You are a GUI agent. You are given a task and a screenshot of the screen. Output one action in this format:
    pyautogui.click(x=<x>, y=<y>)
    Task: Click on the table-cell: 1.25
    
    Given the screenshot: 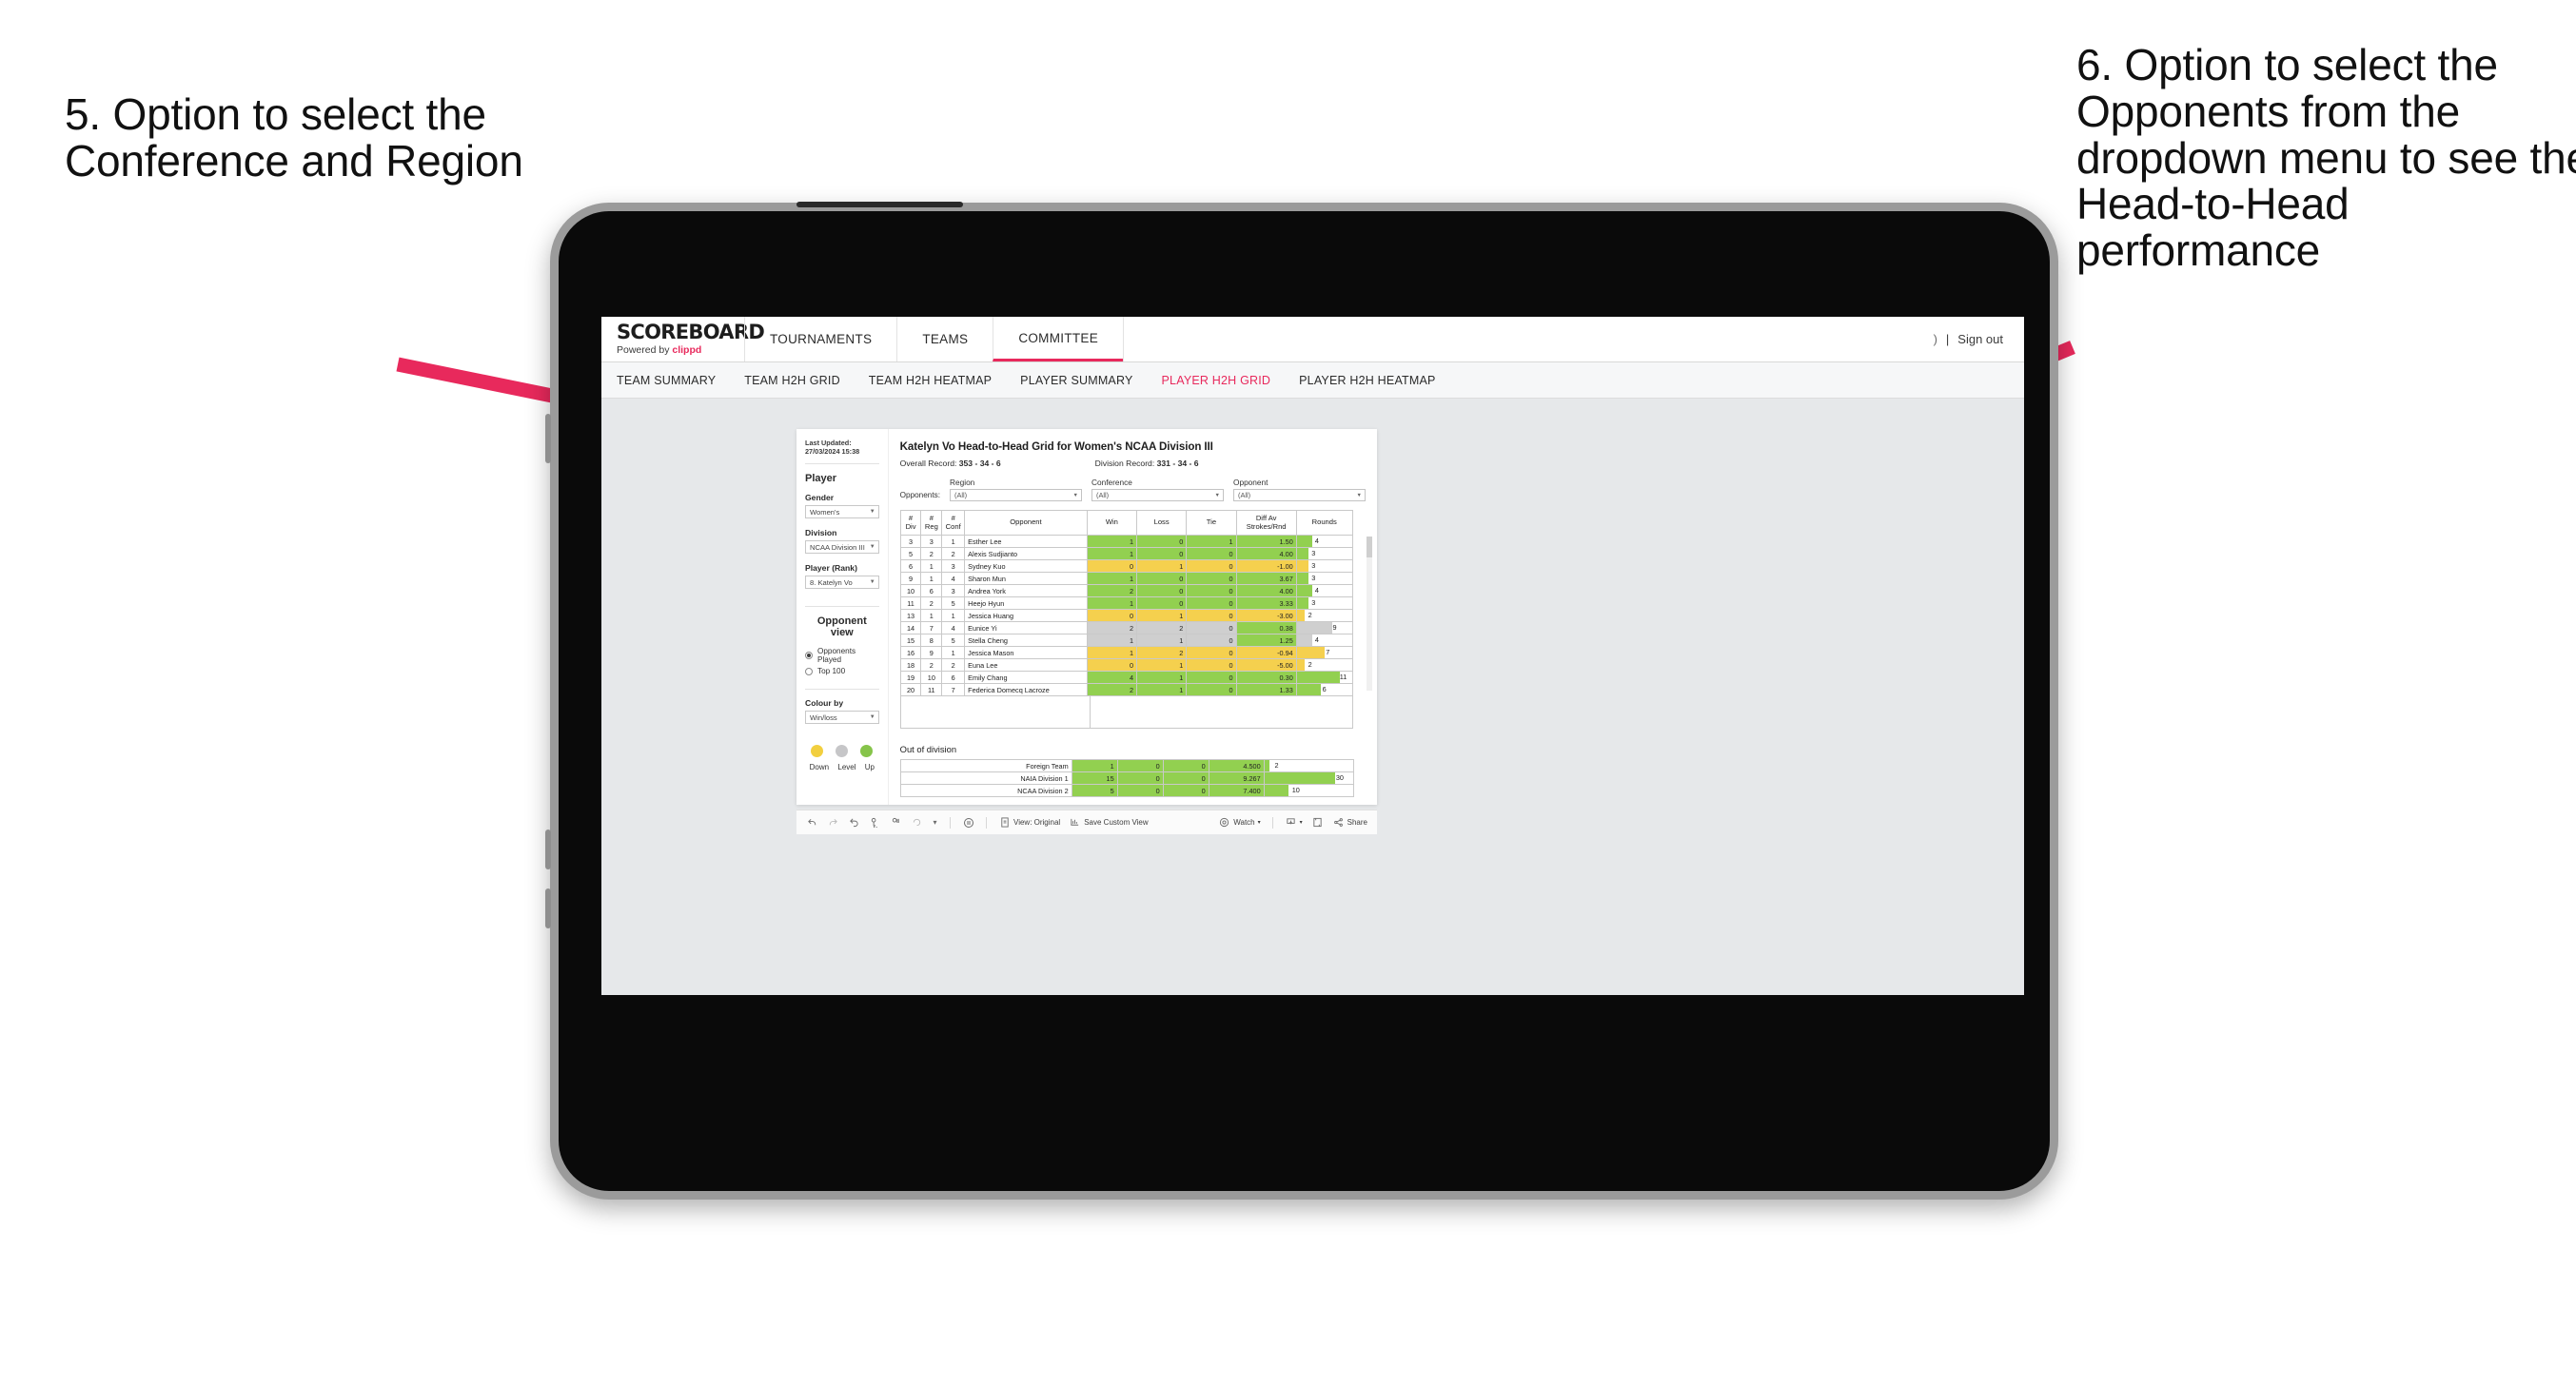 What is the action you would take?
    pyautogui.click(x=1266, y=640)
    